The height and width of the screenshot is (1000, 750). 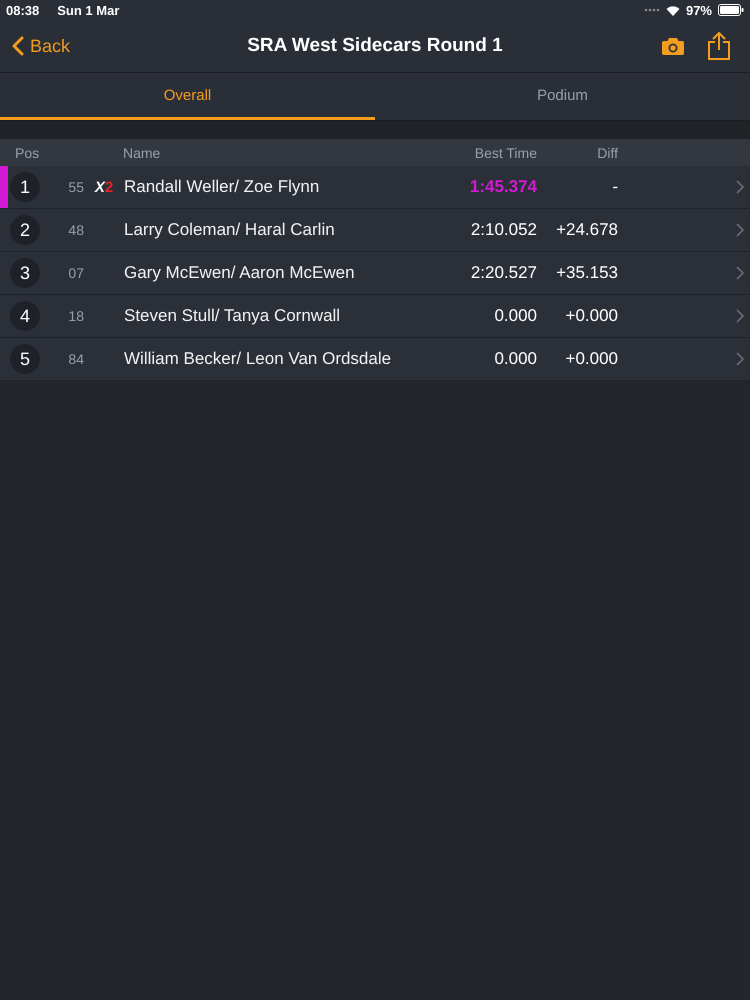 What do you see at coordinates (719, 46) in the screenshot?
I see `share-icon` at bounding box center [719, 46].